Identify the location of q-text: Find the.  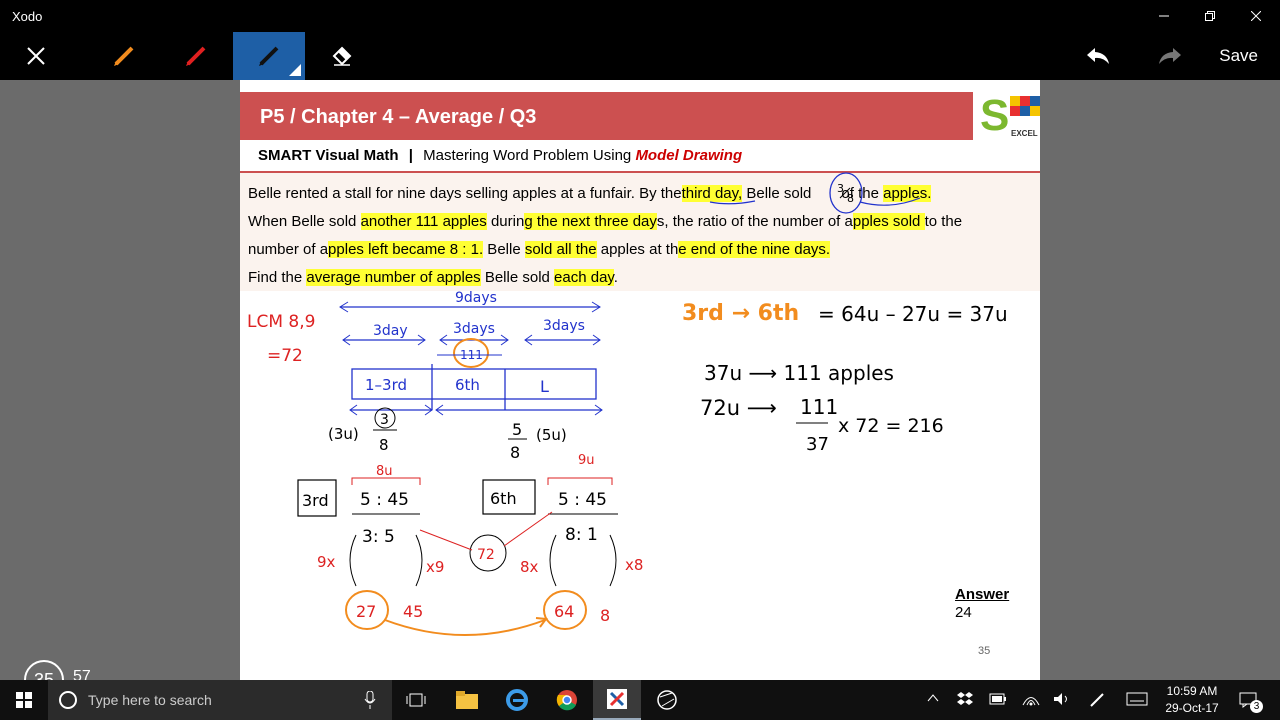
(277, 277).